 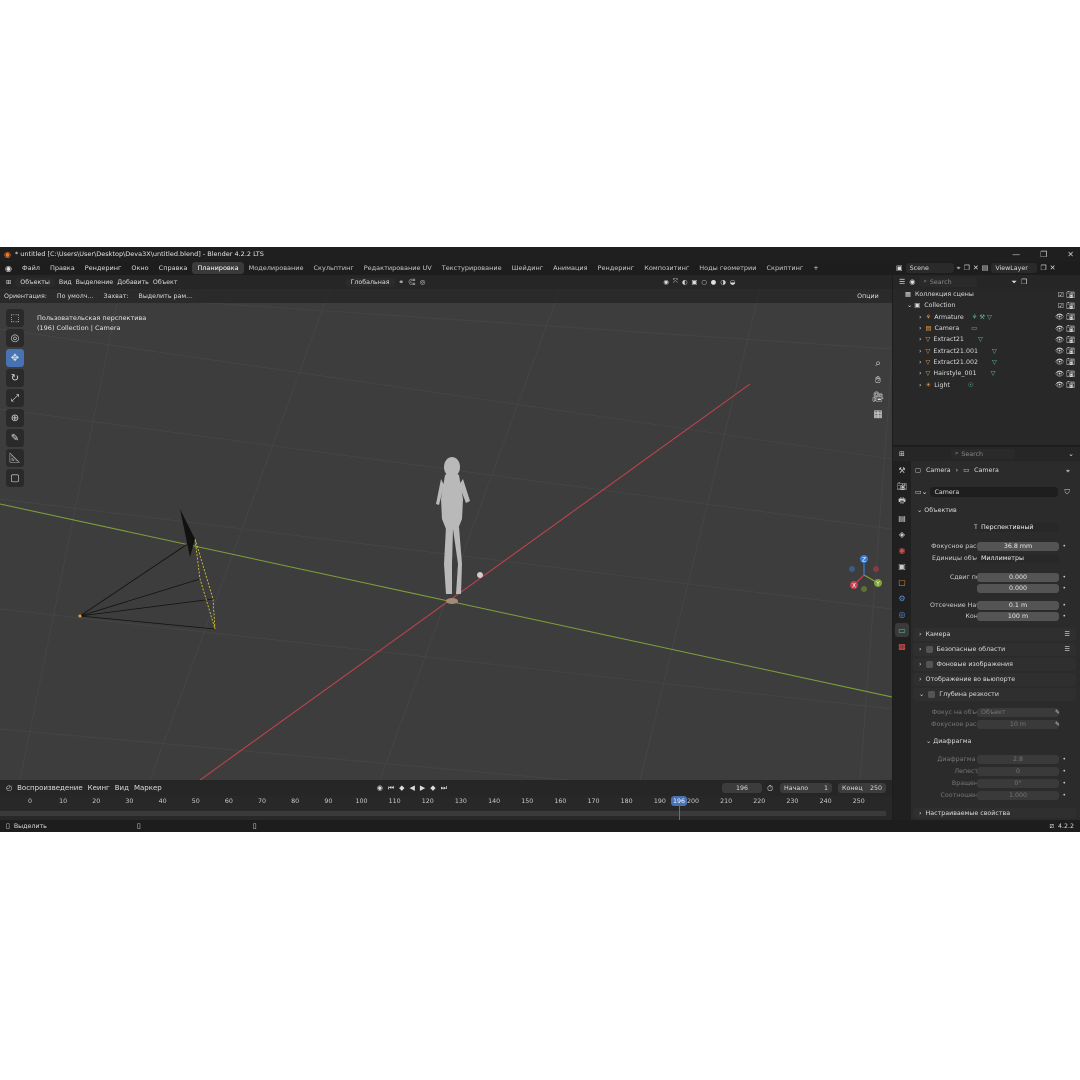 I want to click on blender-menu-icon: ◉, so click(x=8, y=268).